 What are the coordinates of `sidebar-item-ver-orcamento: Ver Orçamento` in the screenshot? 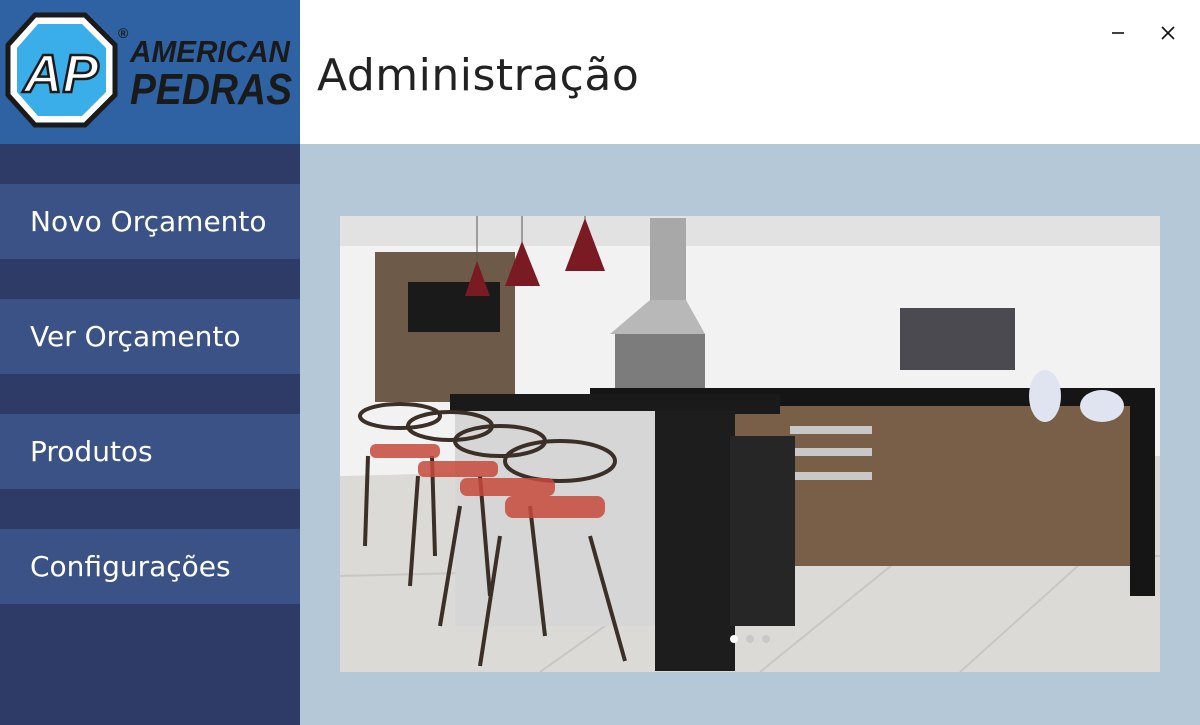 It's located at (150, 336).